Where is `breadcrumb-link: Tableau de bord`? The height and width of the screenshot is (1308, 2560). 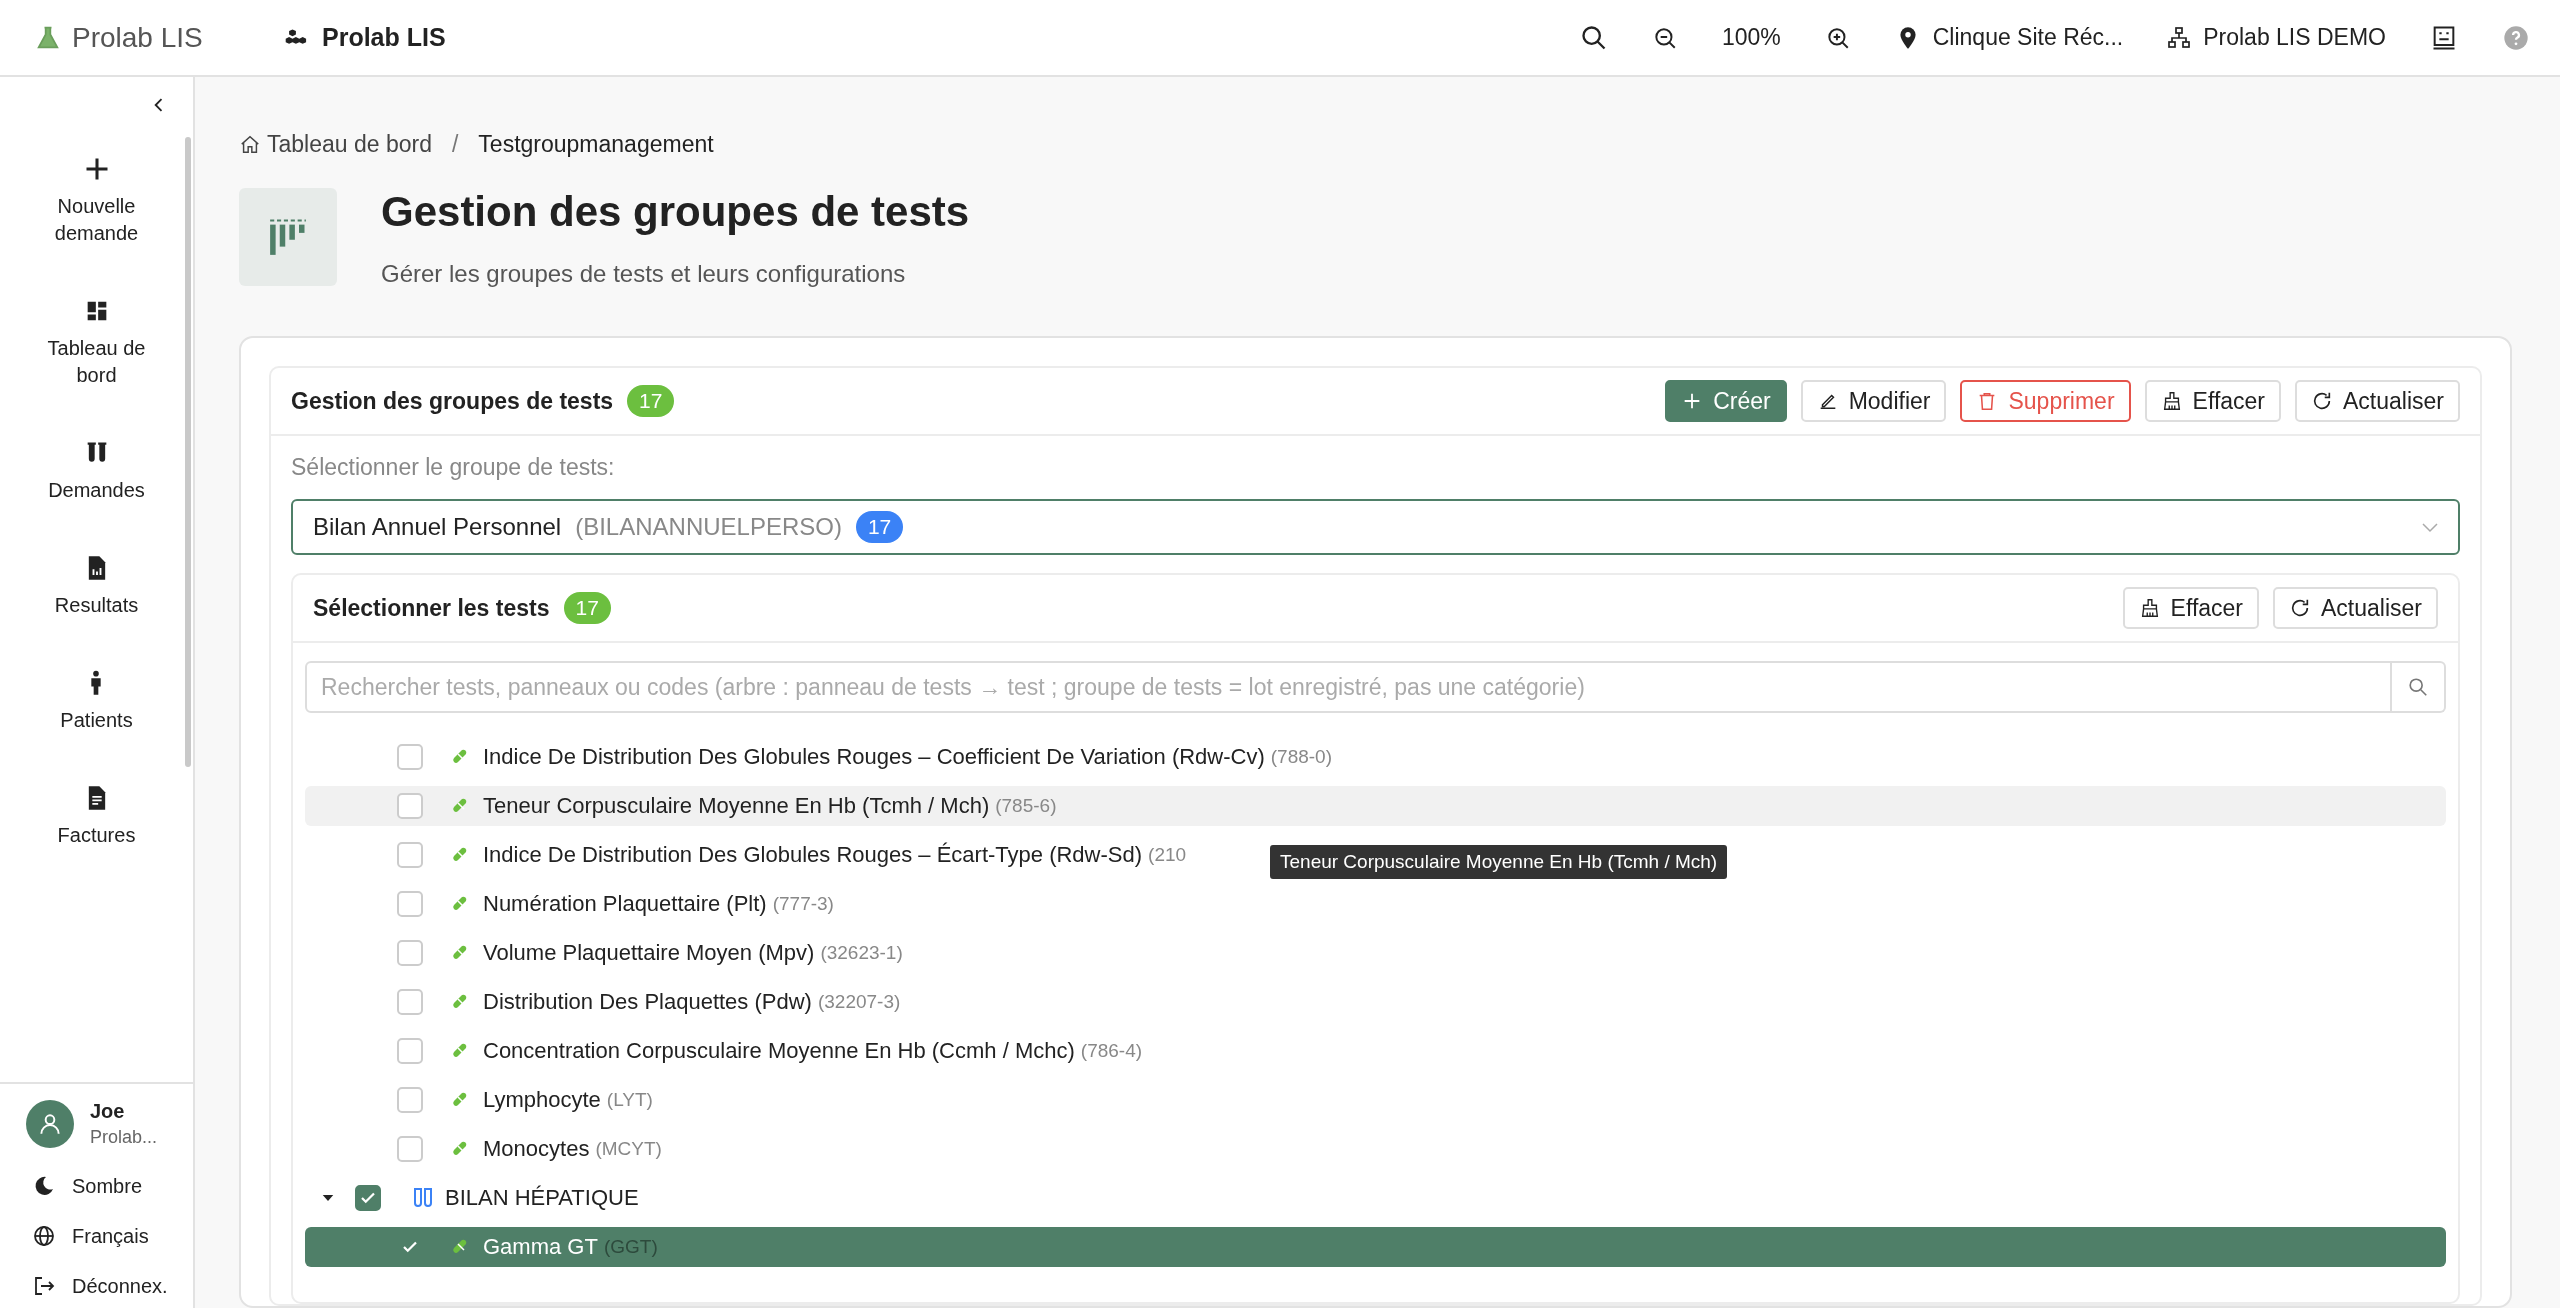 breadcrumb-link: Tableau de bord is located at coordinates (349, 144).